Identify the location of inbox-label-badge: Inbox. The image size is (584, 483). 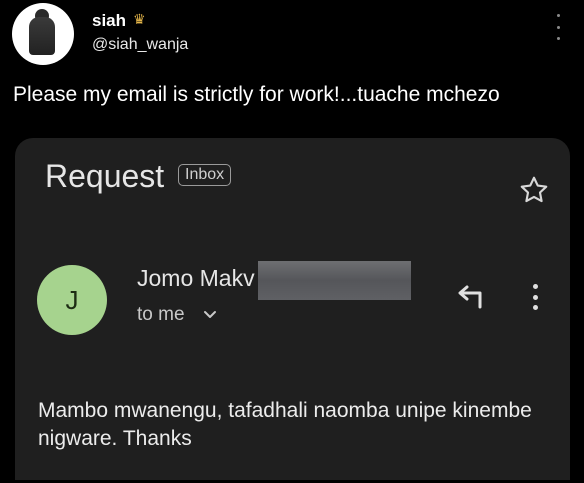
(205, 175).